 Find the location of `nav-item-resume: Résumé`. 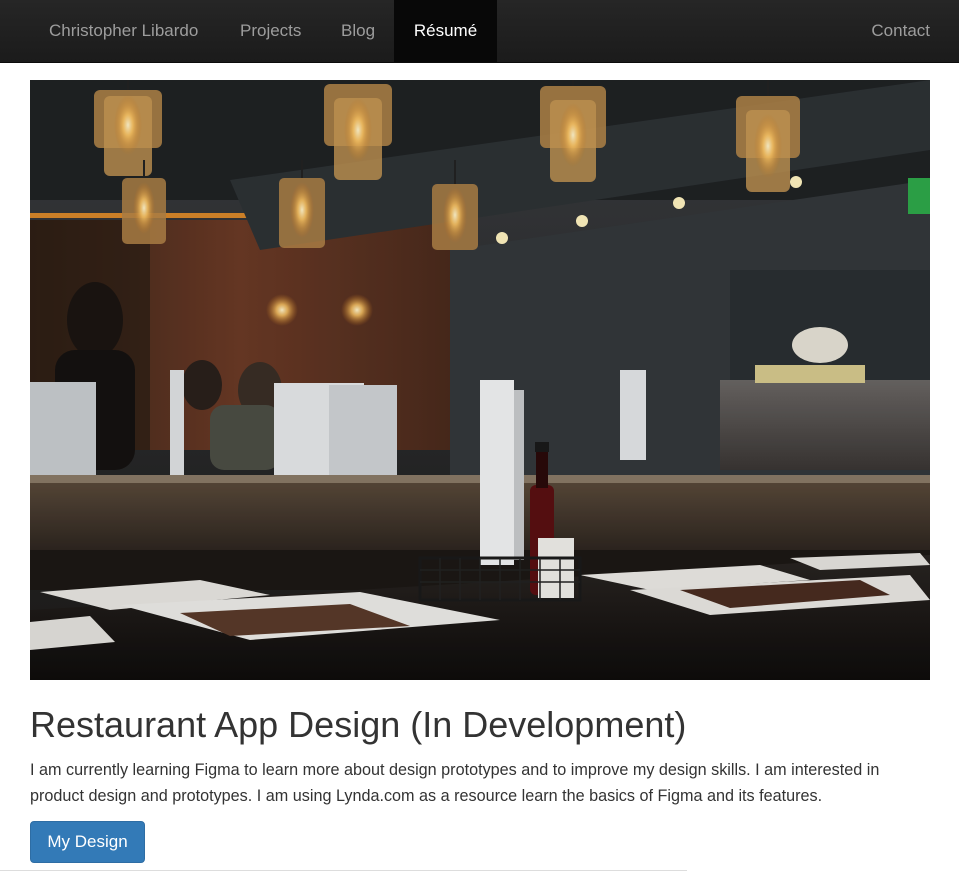

nav-item-resume: Résumé is located at coordinates (445, 31).